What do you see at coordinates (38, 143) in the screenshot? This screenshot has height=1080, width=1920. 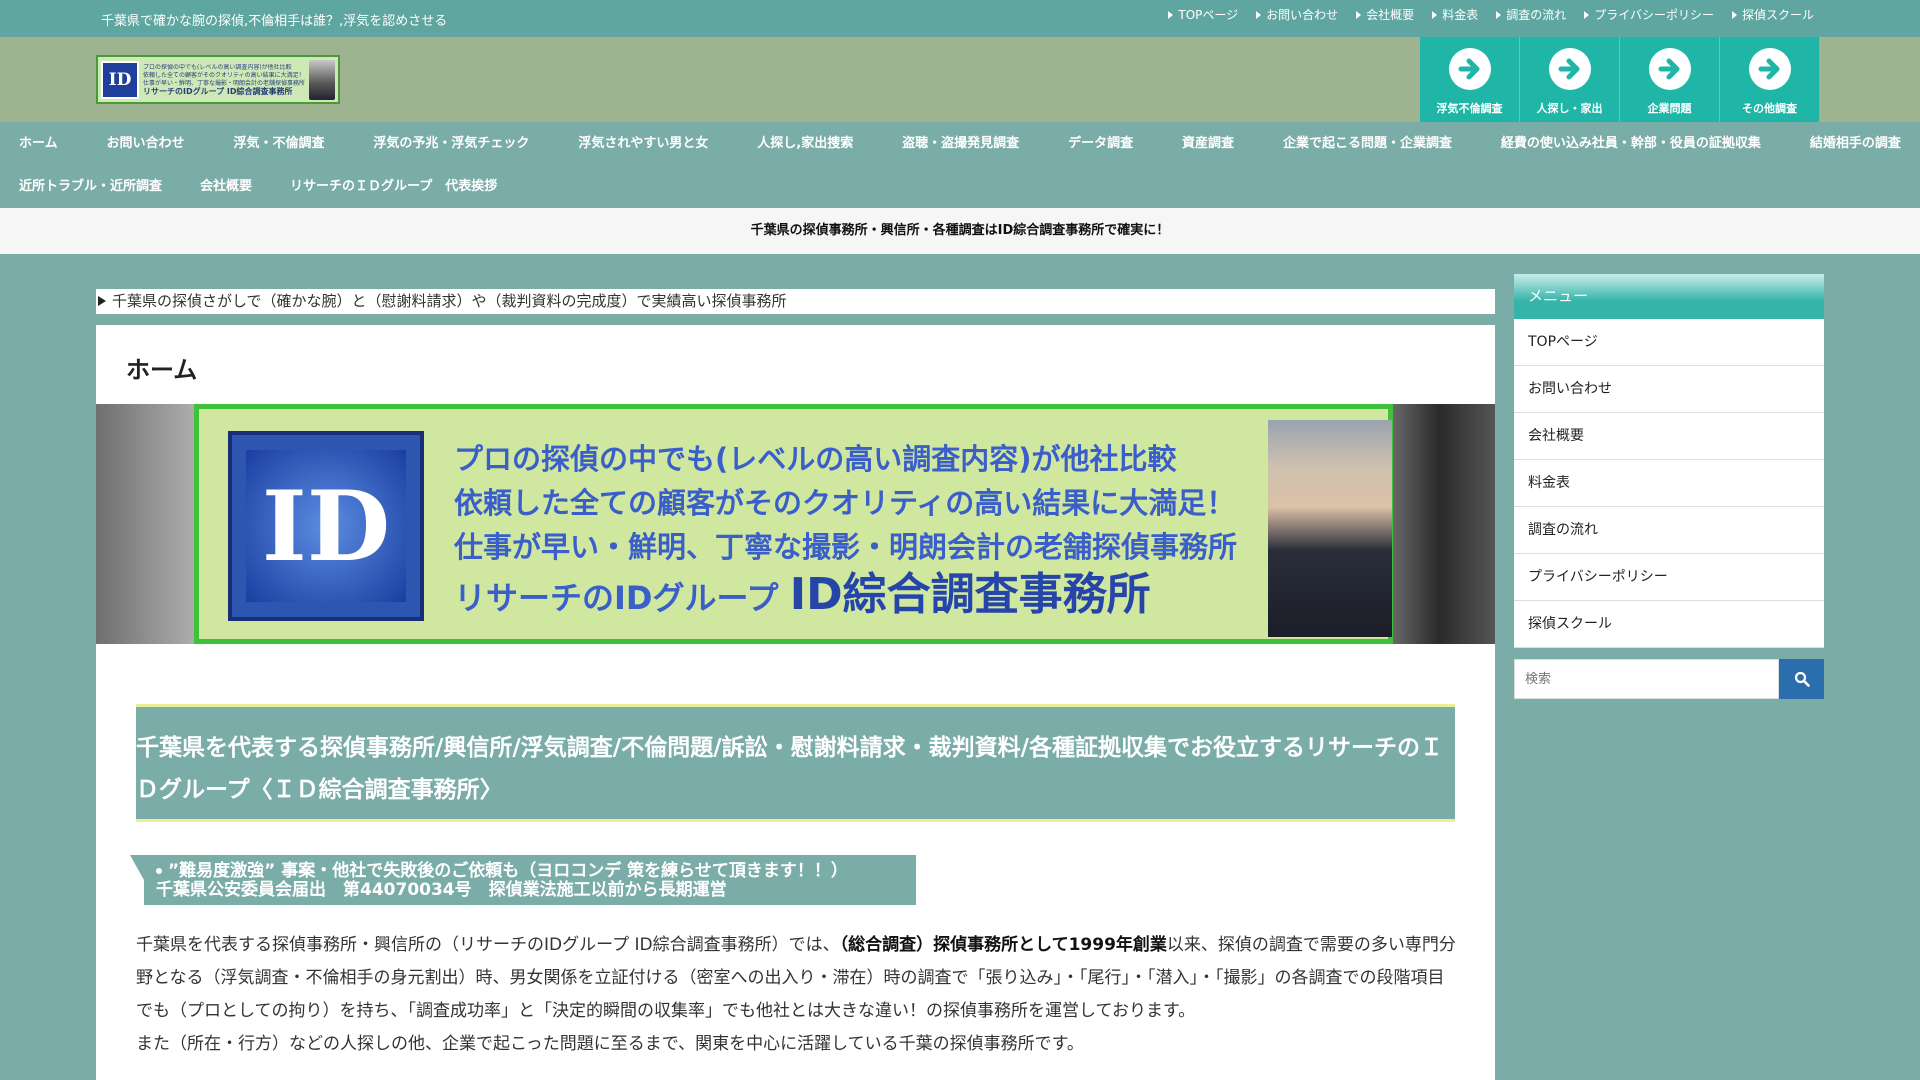 I see `nav-item-home: ホーム` at bounding box center [38, 143].